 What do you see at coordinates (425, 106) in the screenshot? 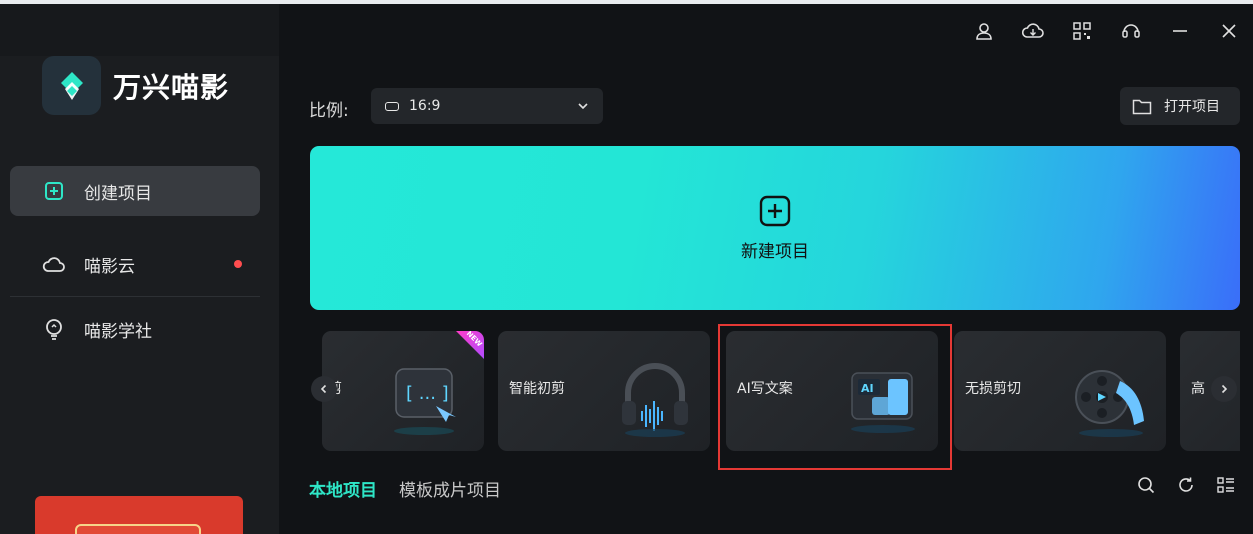
I see `aspect-ratio-value: 16:9` at bounding box center [425, 106].